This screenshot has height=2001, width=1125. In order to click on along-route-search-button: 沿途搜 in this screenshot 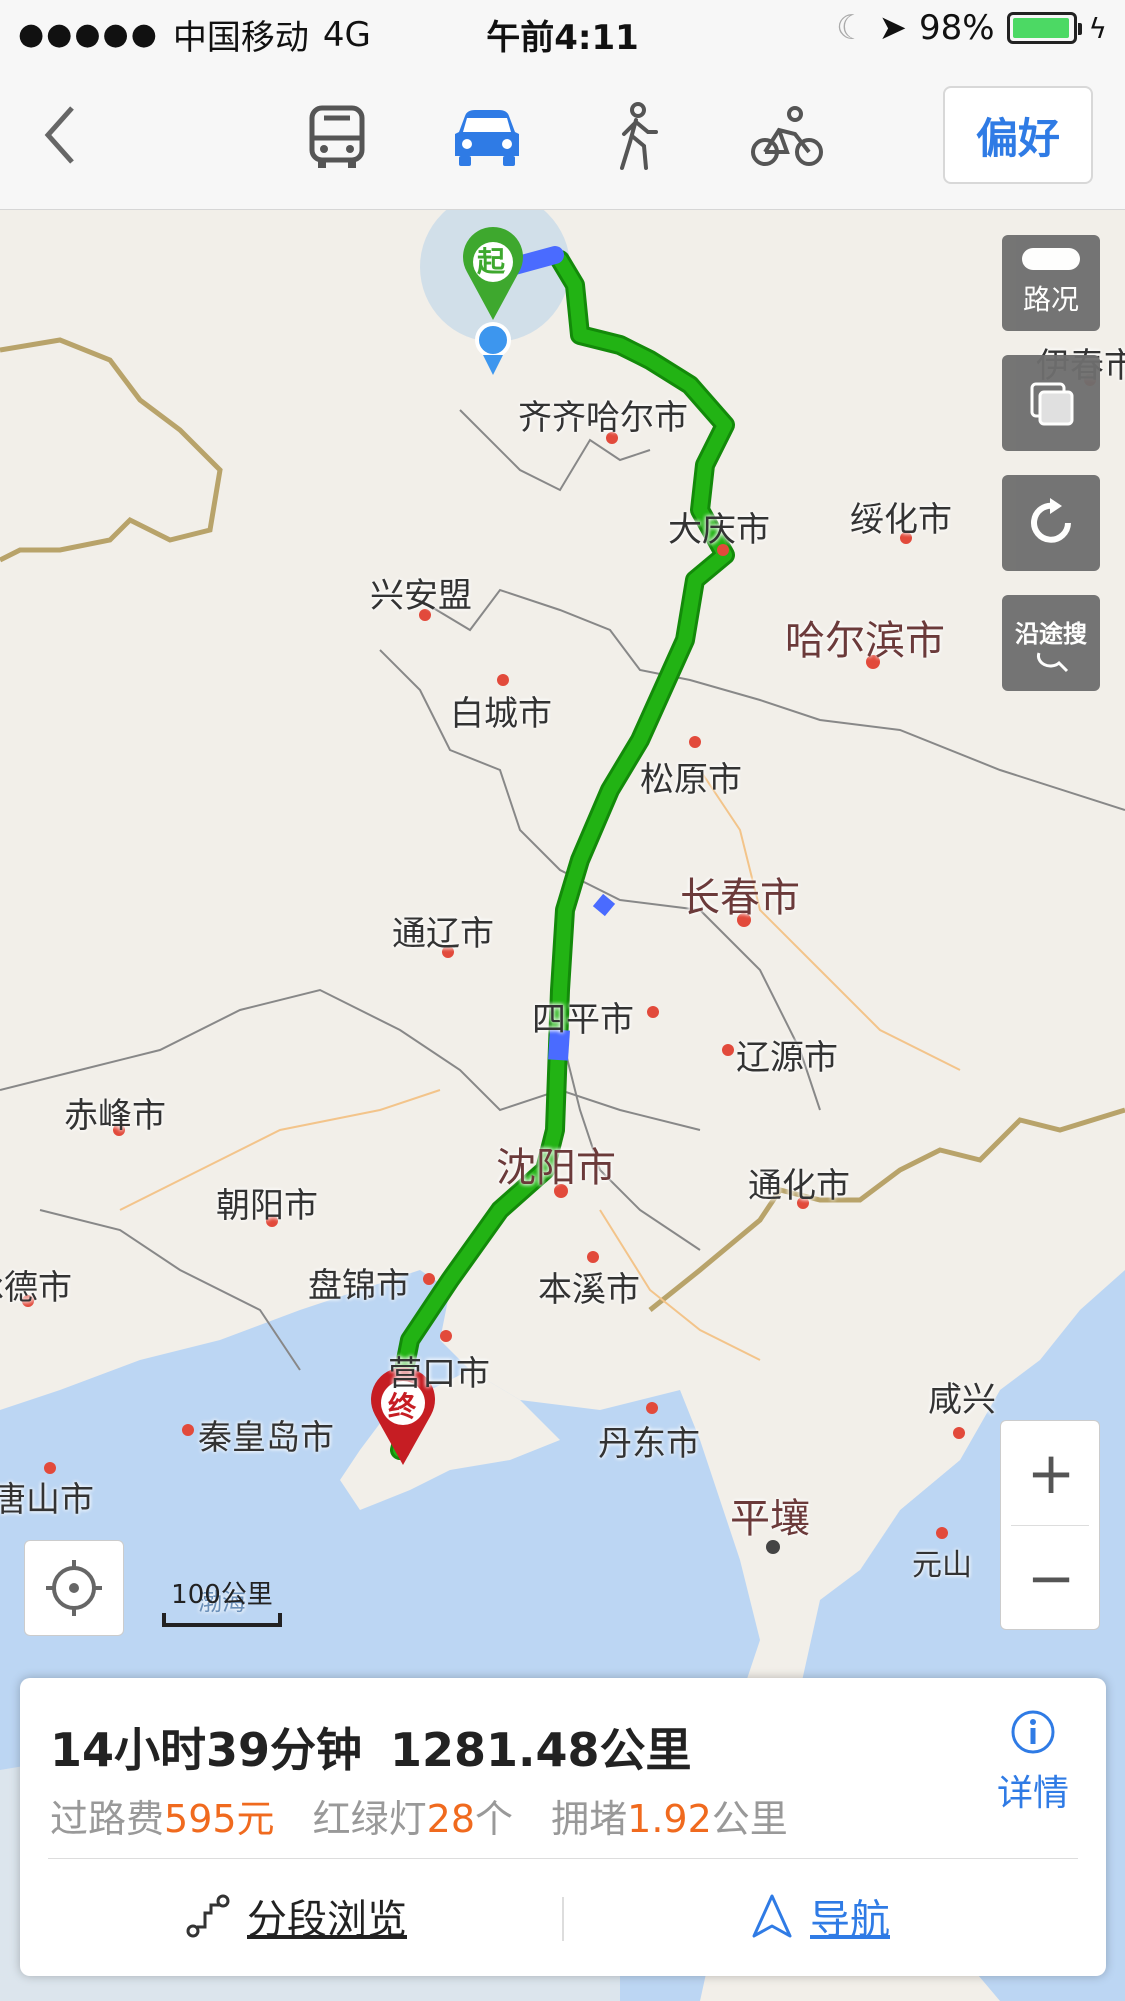, I will do `click(1051, 643)`.